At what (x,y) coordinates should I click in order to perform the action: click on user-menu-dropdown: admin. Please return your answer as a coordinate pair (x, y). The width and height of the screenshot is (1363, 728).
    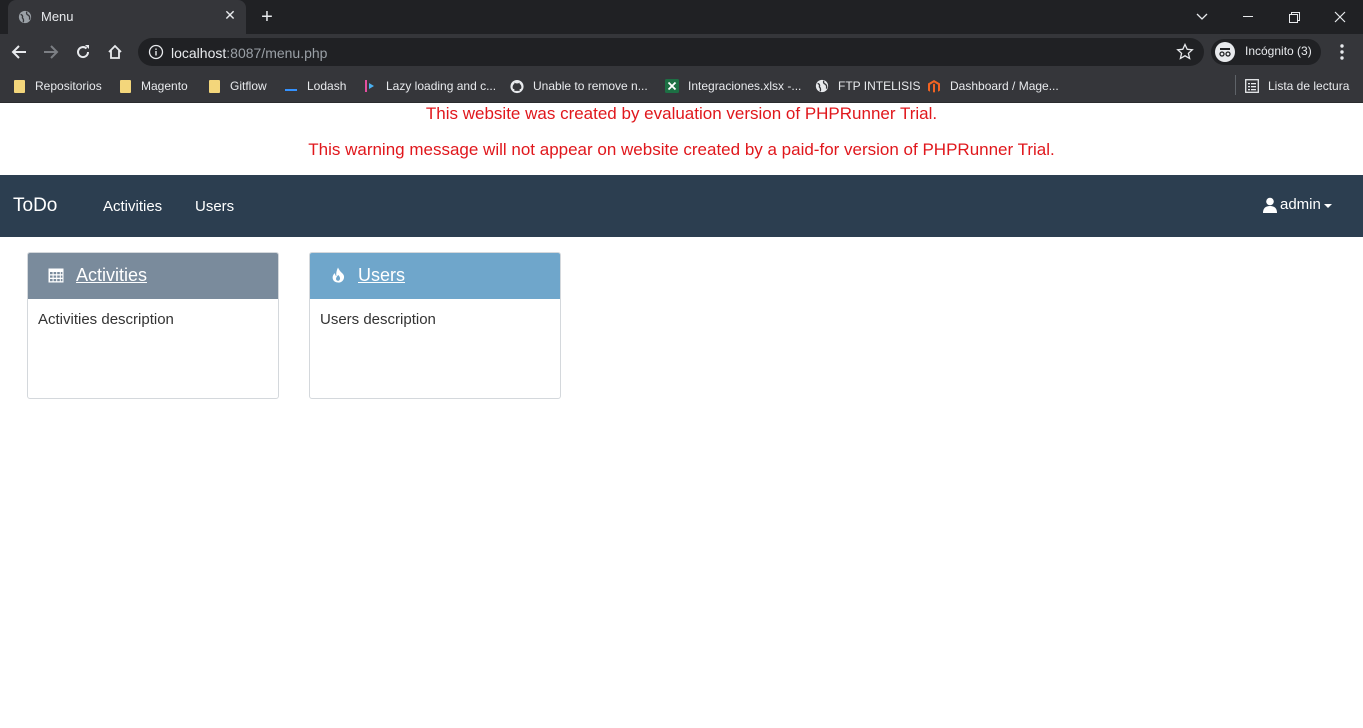
    Looking at the image, I should click on (1297, 204).